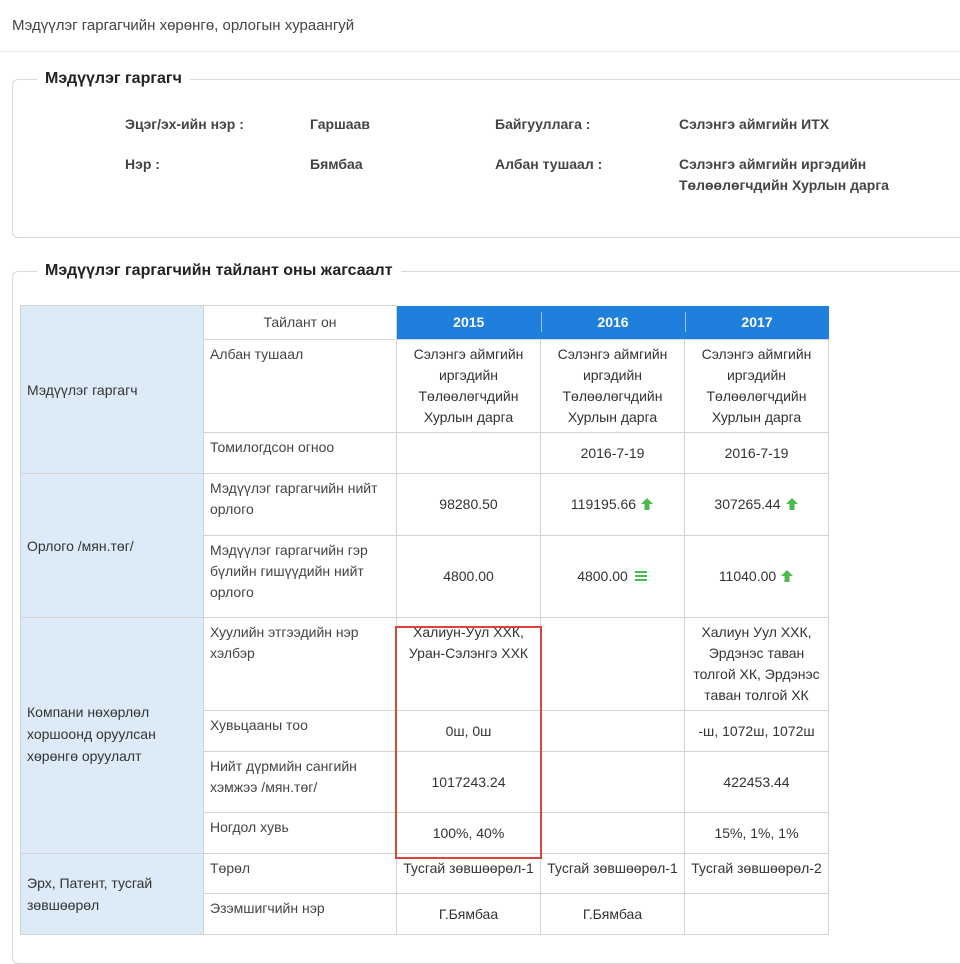 The width and height of the screenshot is (960, 964). Describe the element at coordinates (468, 731) in the screenshot. I see `shares-2015: 0ш, 0ш` at that location.